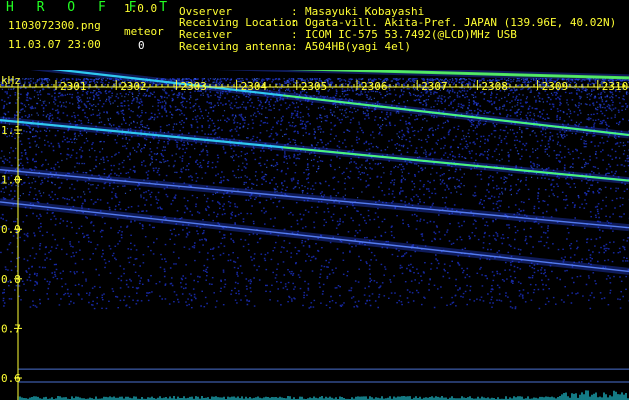 Image resolution: width=629 pixels, height=400 pixels. I want to click on antenna-key: Receiving antenna, so click(235, 46).